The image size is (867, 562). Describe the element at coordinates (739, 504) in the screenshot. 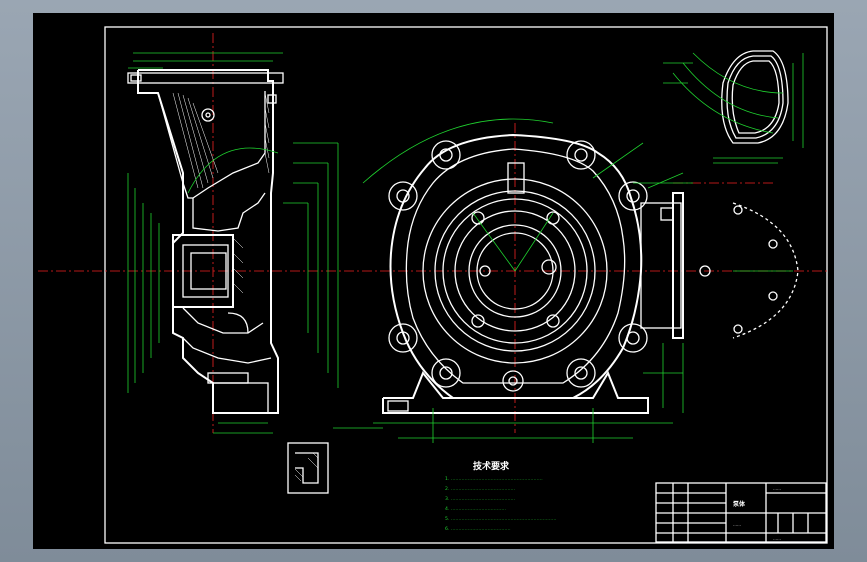

I see `part-name: 泵体` at that location.